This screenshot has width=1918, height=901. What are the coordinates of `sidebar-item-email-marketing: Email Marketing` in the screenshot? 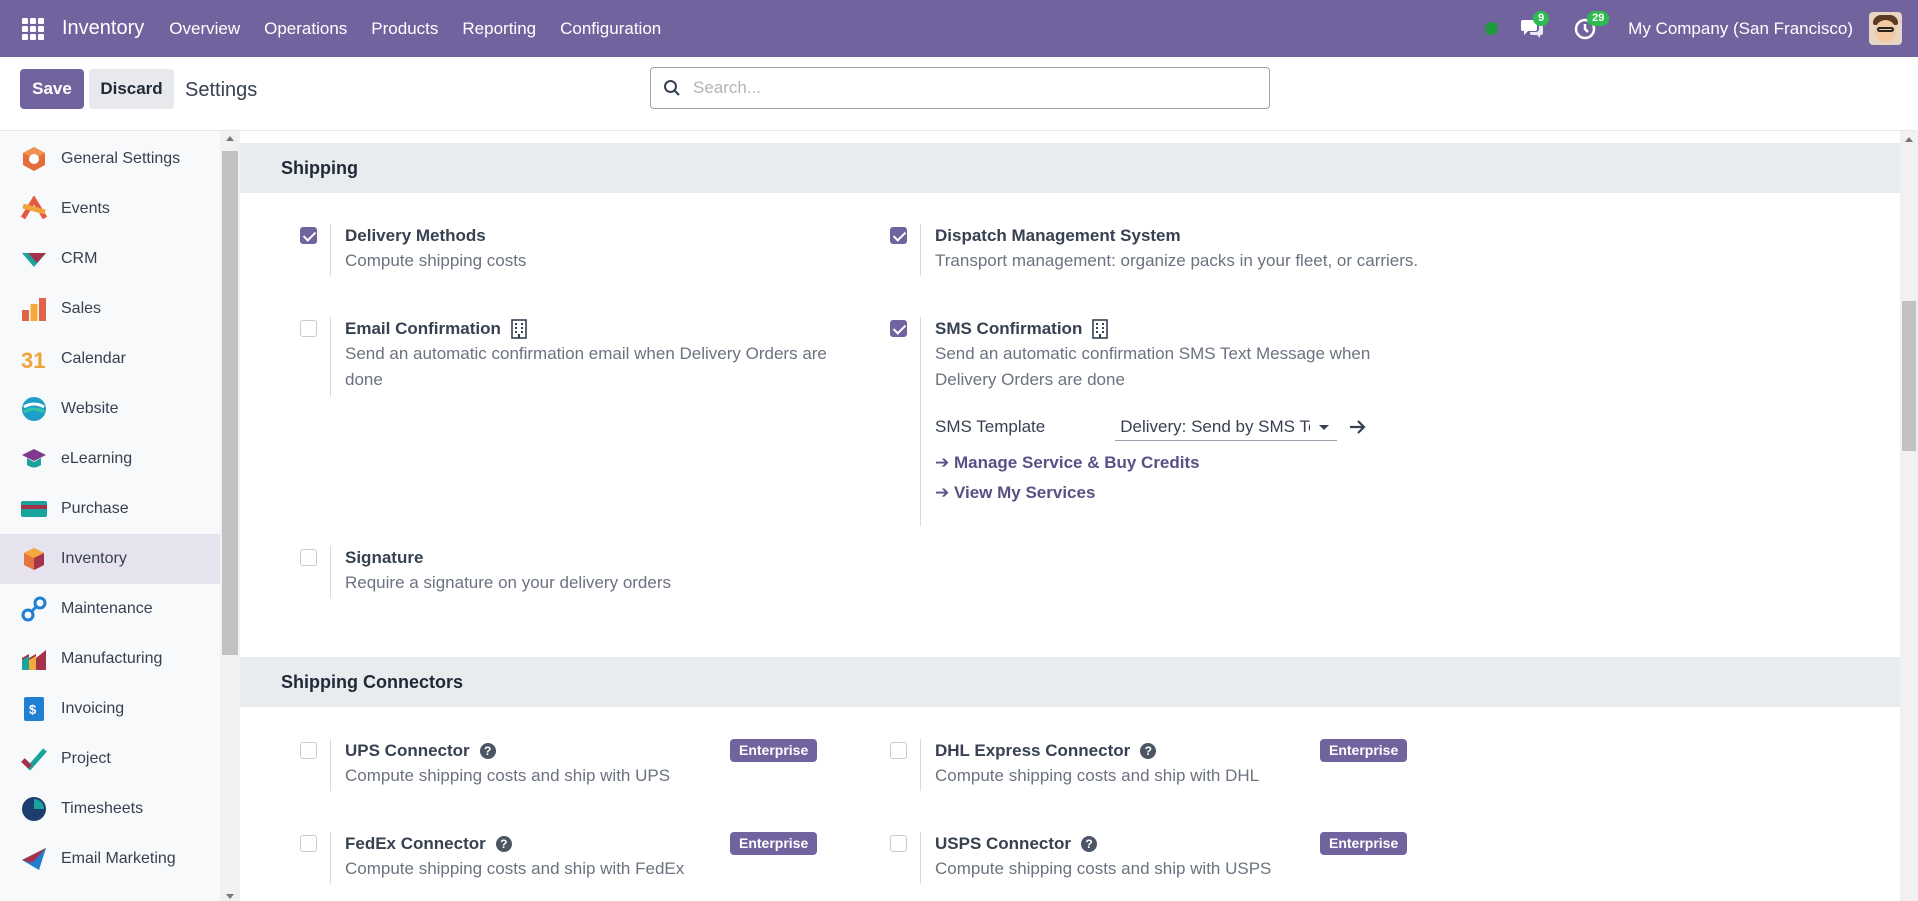 It's located at (110, 859).